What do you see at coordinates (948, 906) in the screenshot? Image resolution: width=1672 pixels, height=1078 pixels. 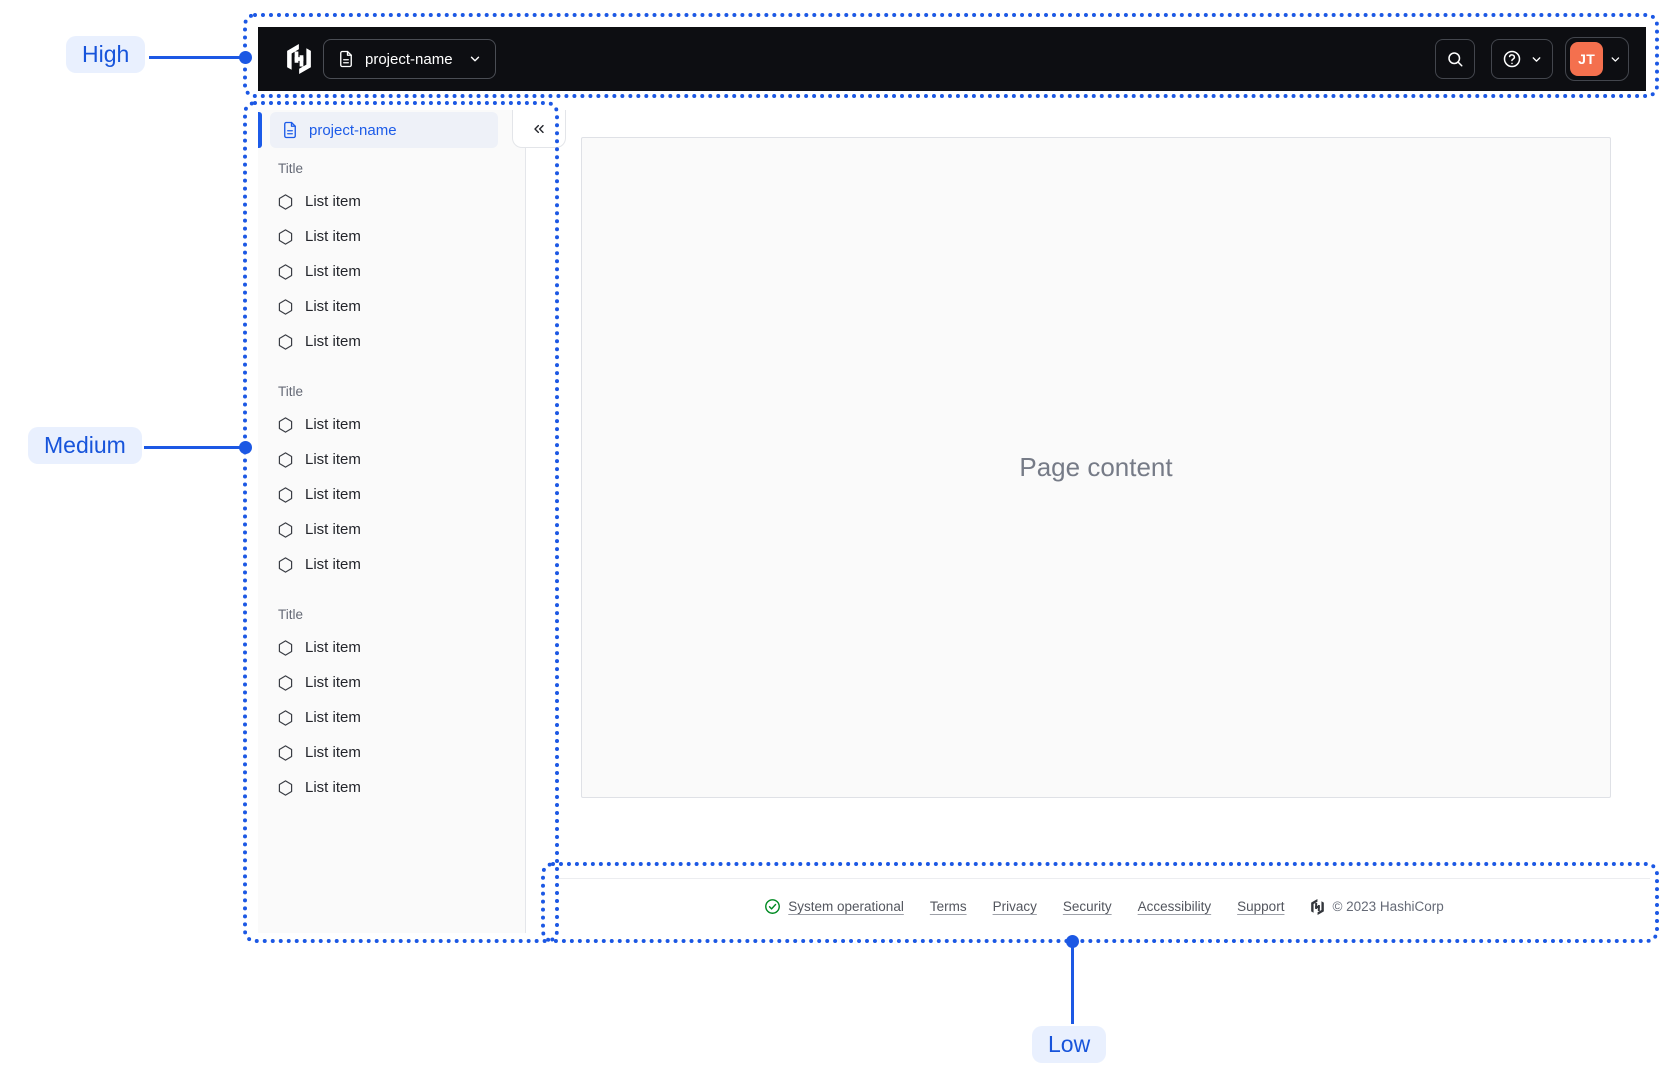 I see `footer-link: Terms` at bounding box center [948, 906].